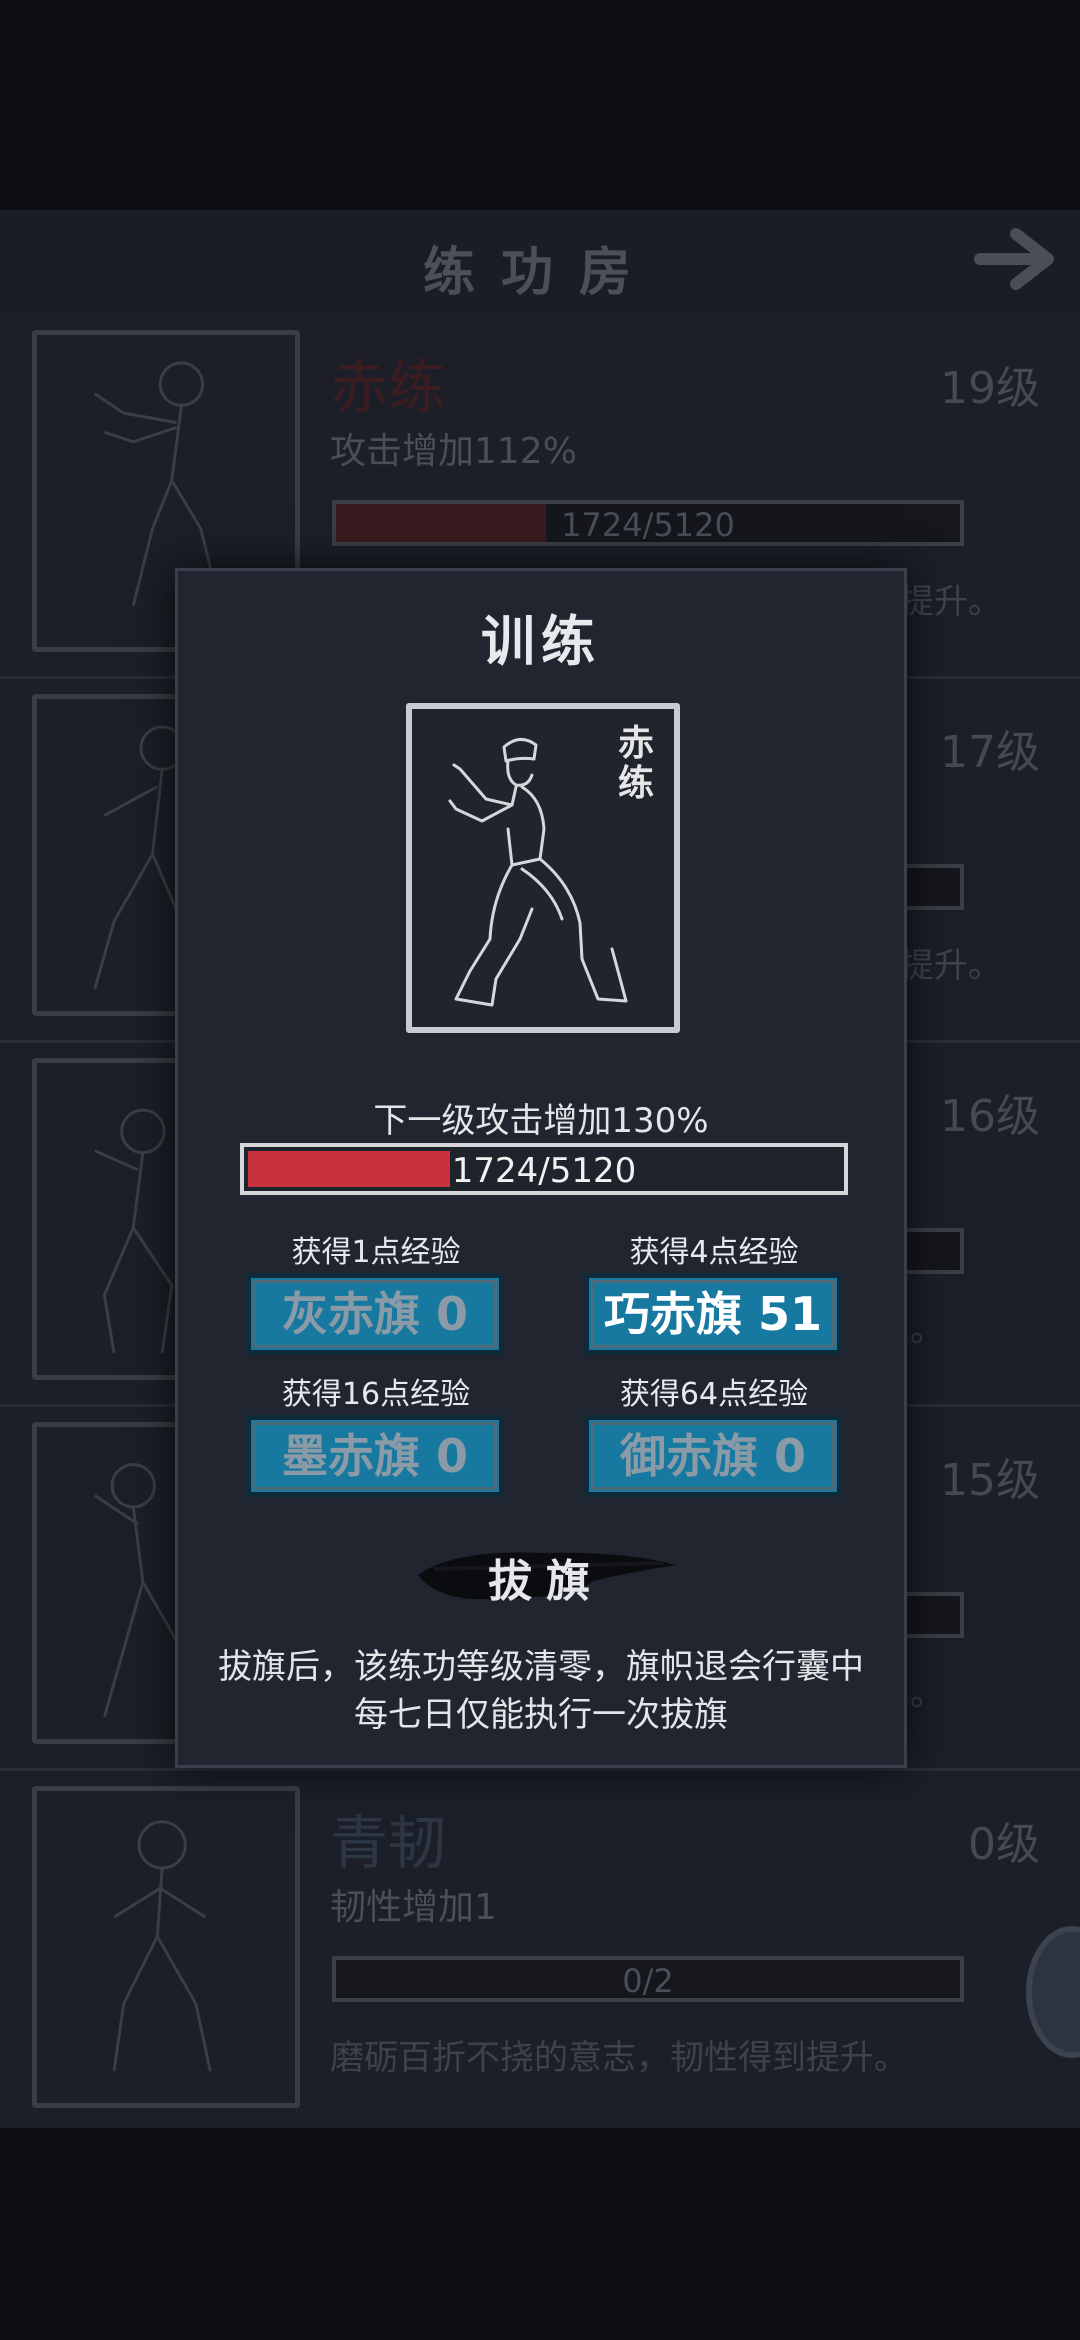  I want to click on flag-exp-label: 获得16点经验, so click(376, 1394).